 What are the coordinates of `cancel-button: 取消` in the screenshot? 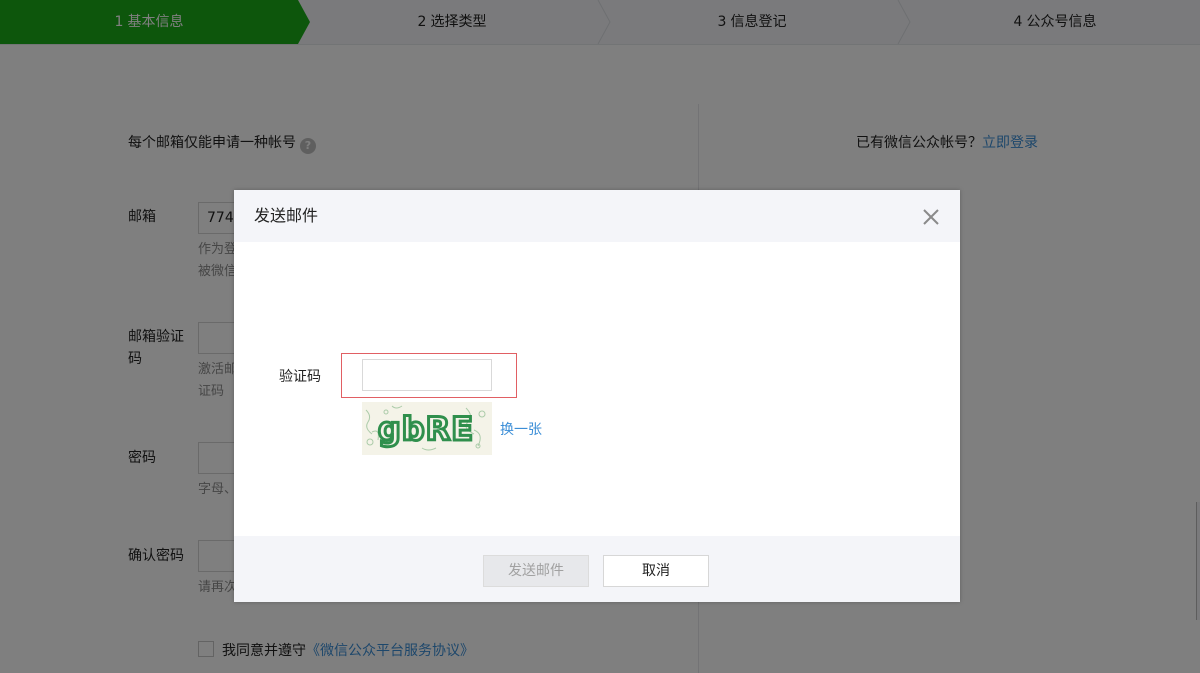 It's located at (656, 571).